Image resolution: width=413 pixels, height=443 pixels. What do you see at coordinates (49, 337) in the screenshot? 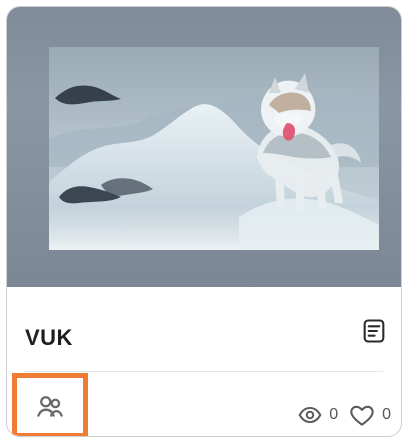
I see `card-title: VUK` at bounding box center [49, 337].